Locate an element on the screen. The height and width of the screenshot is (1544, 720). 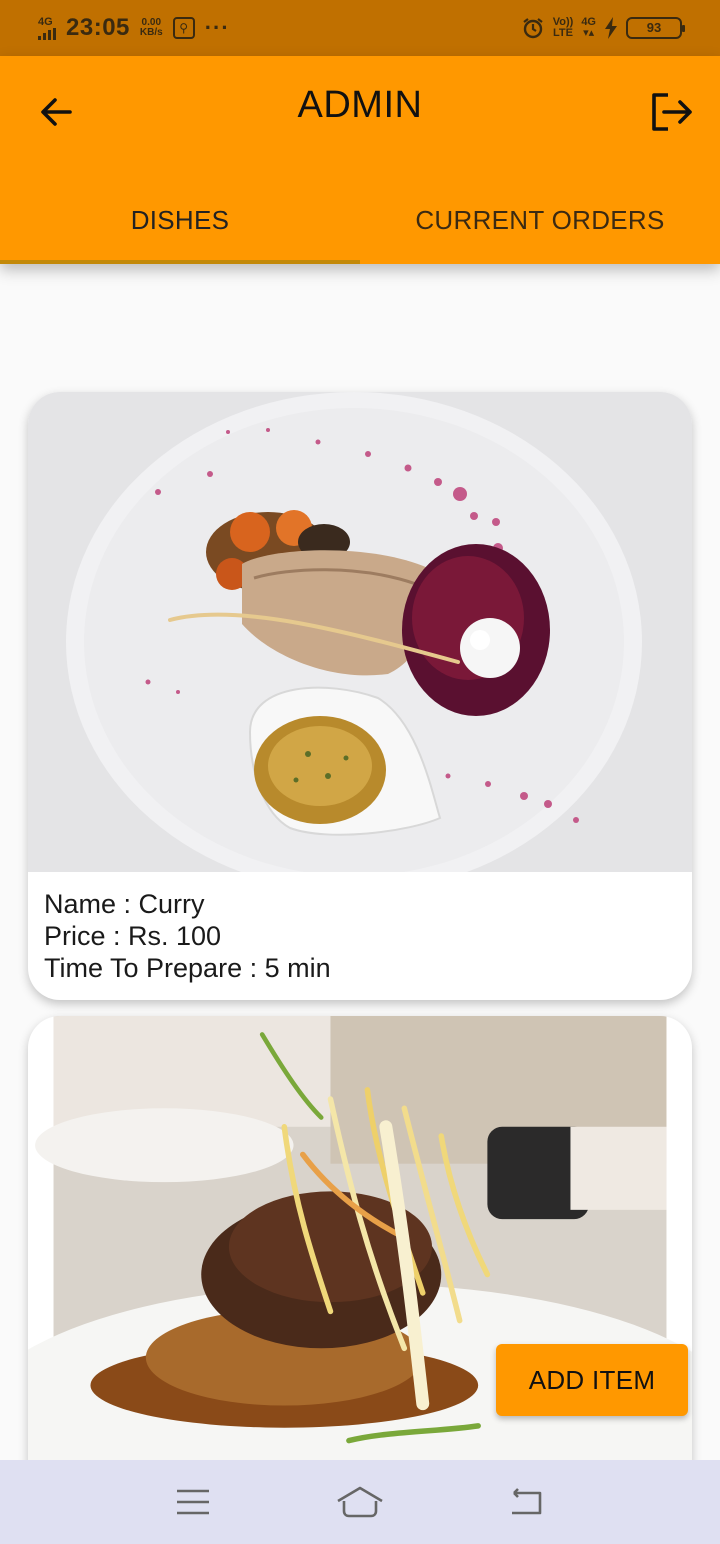
status-right: Vo)) LTE 4G ▾▴ 93 is located at coordinates (603, 28).